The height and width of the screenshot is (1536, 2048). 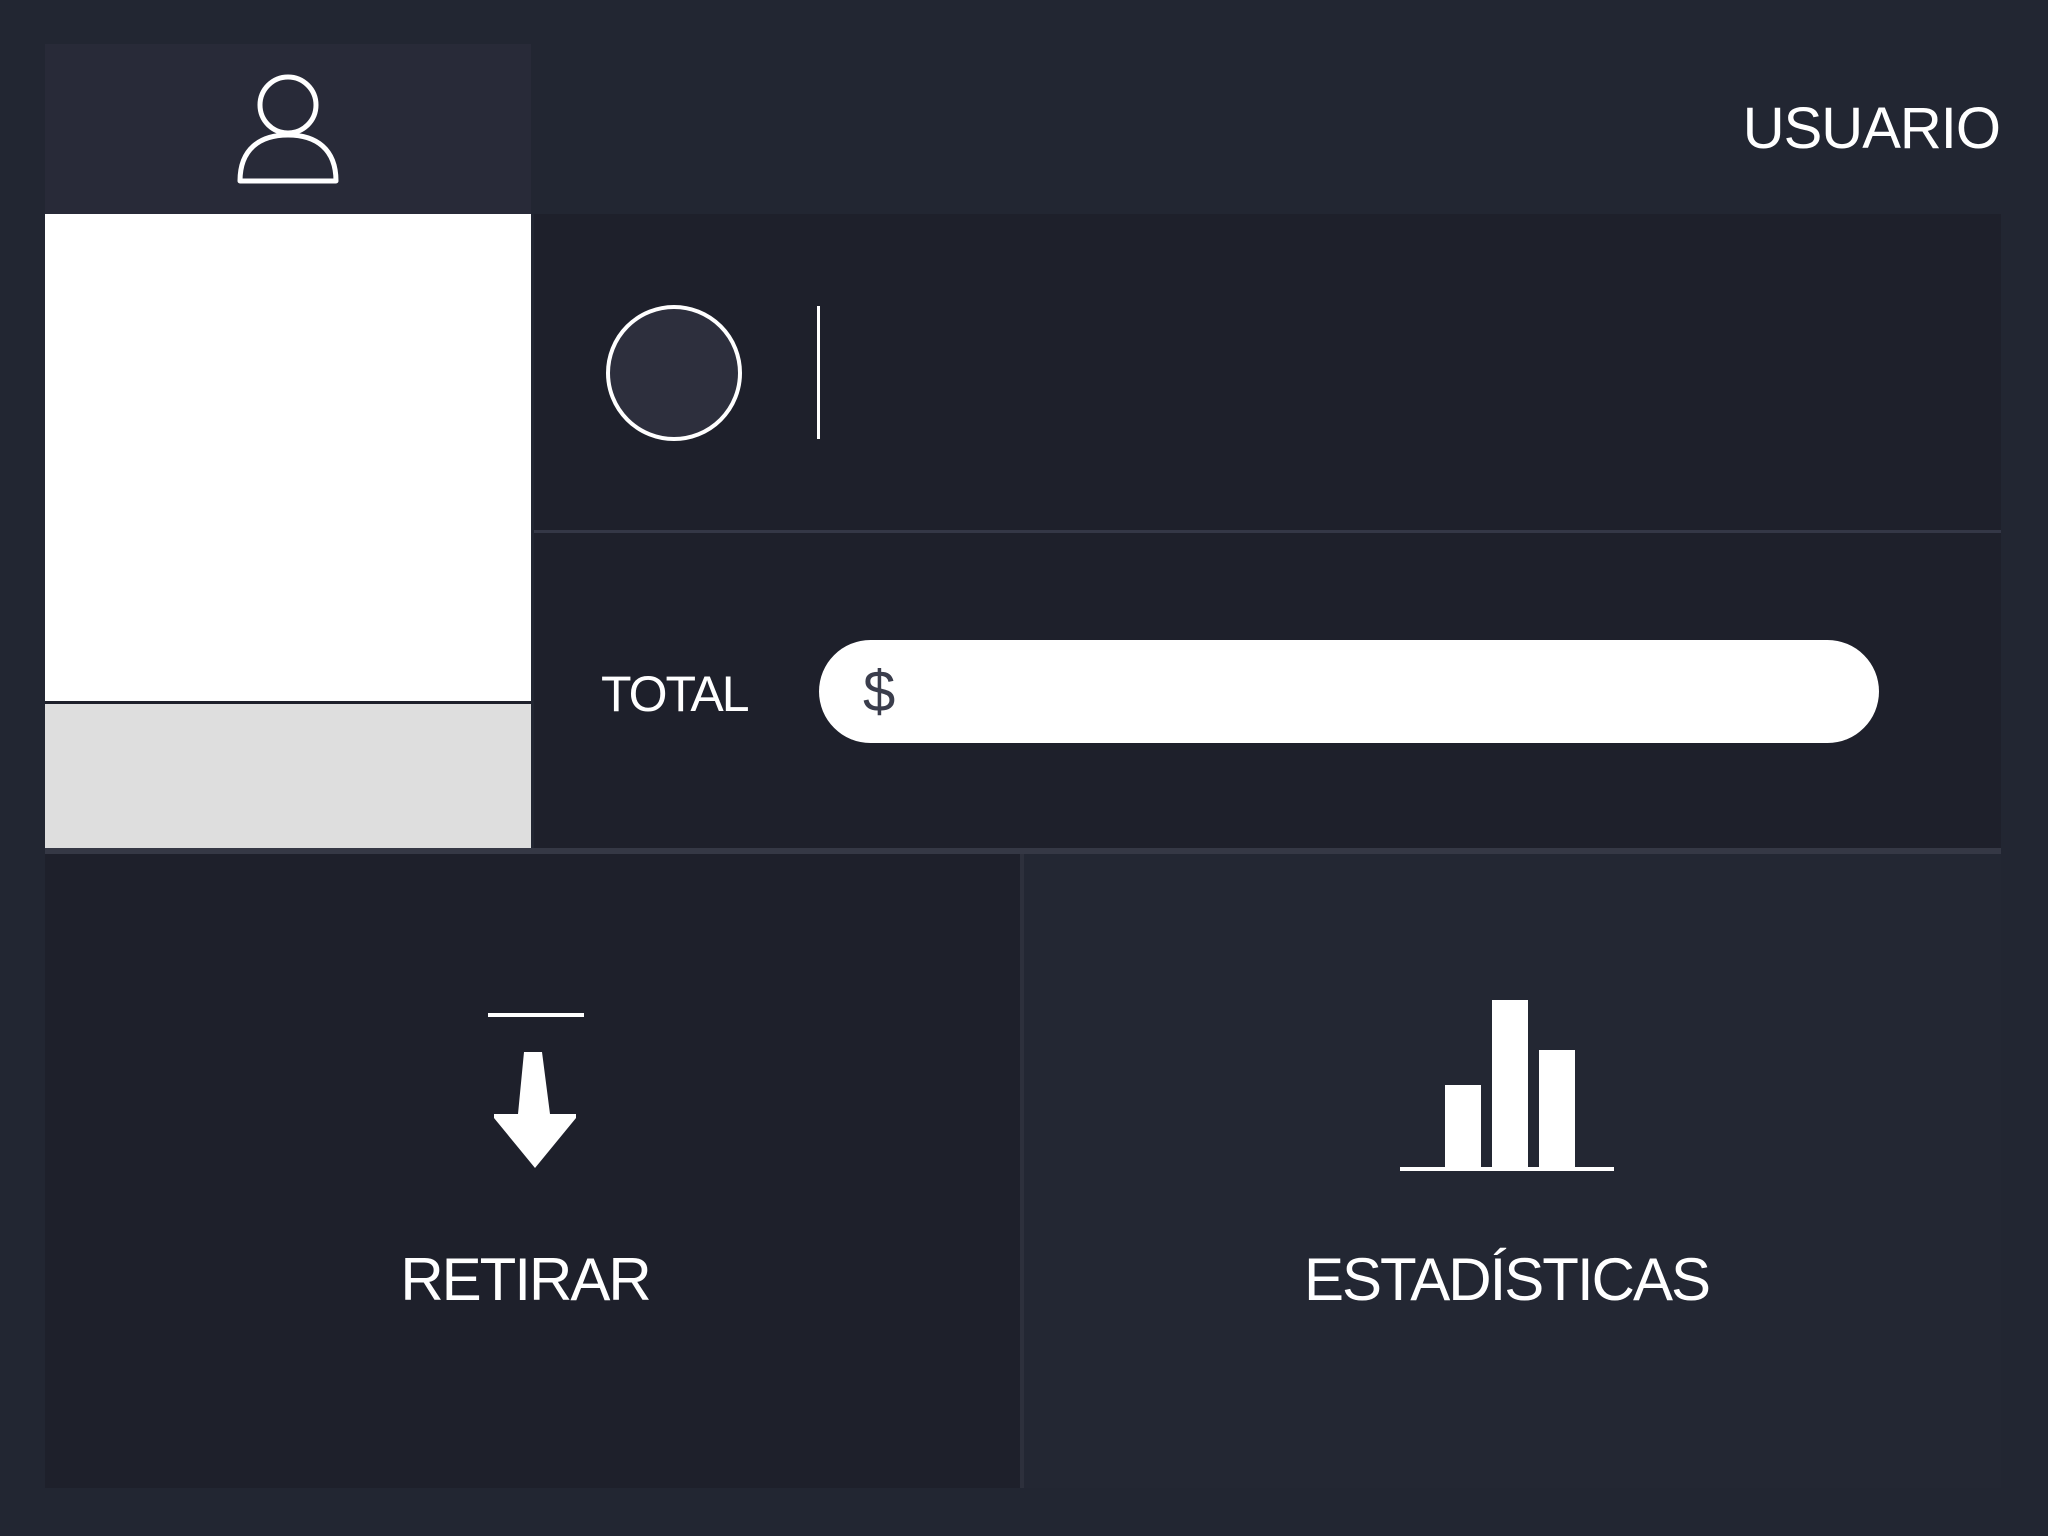 What do you see at coordinates (1267, 531) in the screenshot?
I see `info-divider` at bounding box center [1267, 531].